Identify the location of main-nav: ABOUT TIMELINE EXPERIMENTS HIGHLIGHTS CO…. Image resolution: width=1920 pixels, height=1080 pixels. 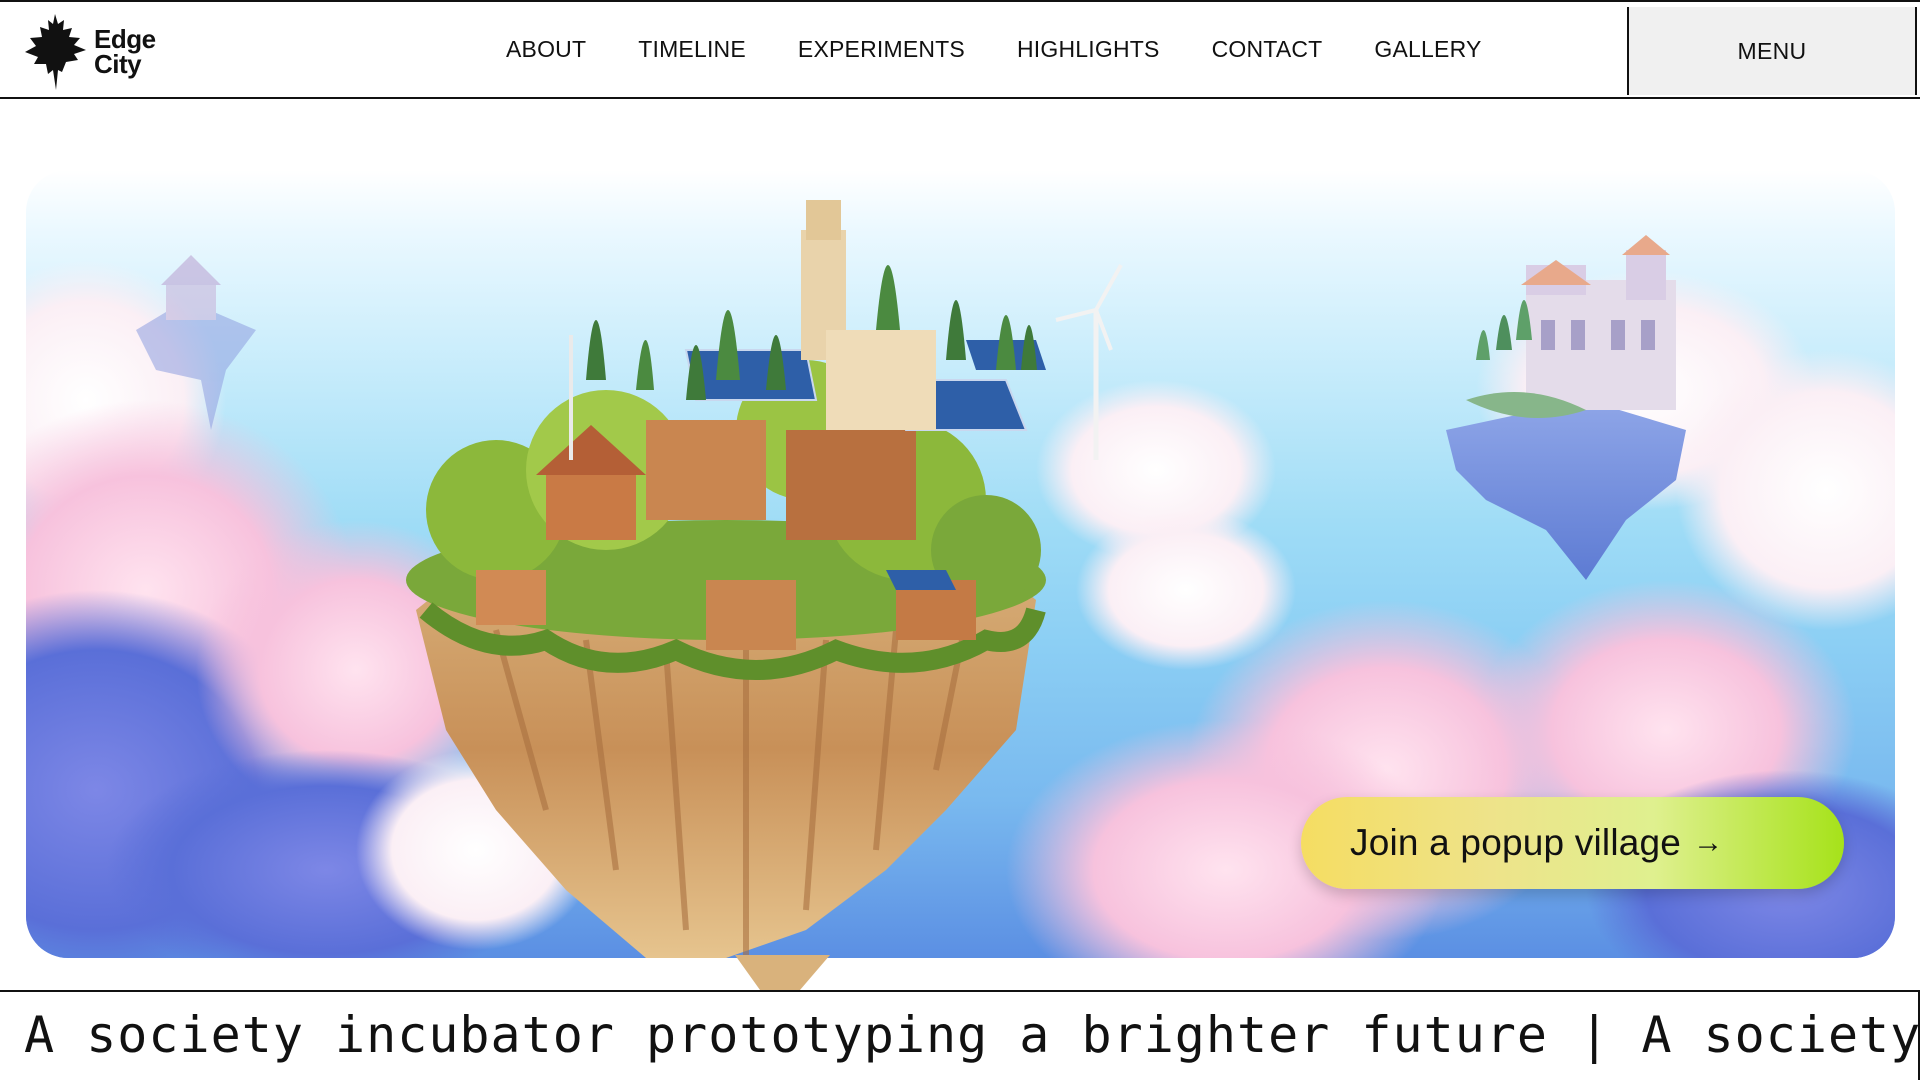
(994, 49).